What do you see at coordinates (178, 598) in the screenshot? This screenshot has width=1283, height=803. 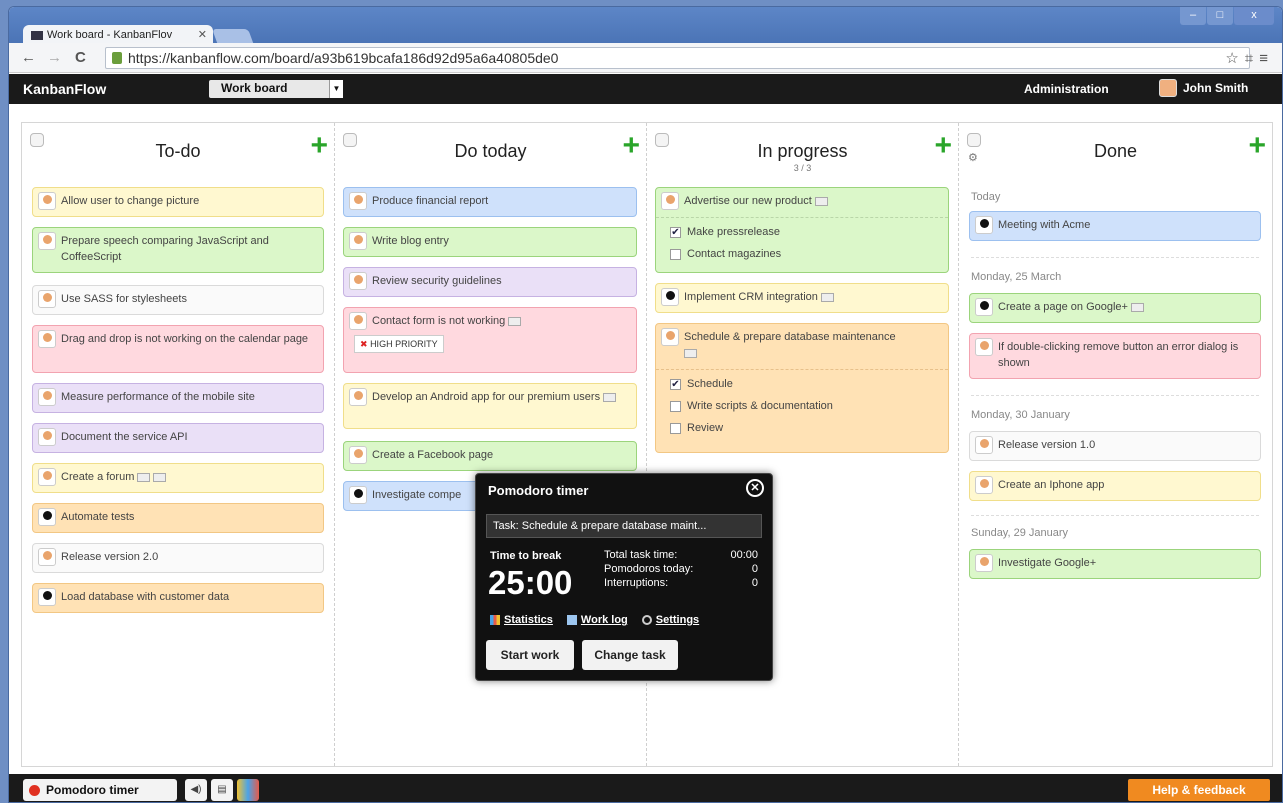 I see `task-card: Load database with customer data` at bounding box center [178, 598].